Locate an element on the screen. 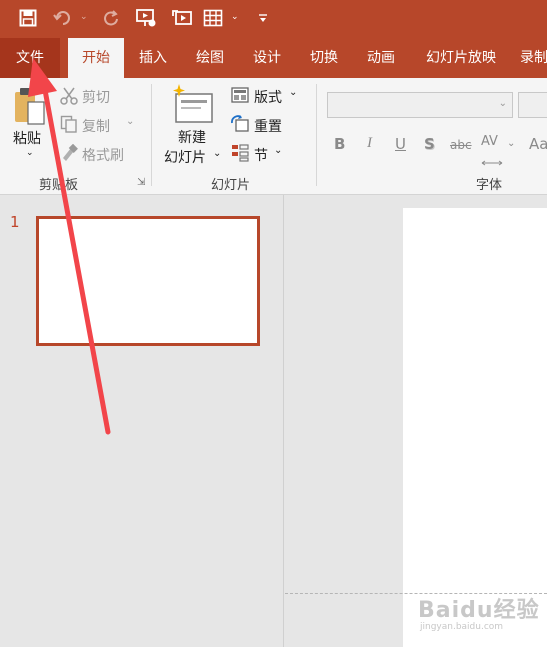  tab-draw: 绘图 is located at coordinates (210, 58).